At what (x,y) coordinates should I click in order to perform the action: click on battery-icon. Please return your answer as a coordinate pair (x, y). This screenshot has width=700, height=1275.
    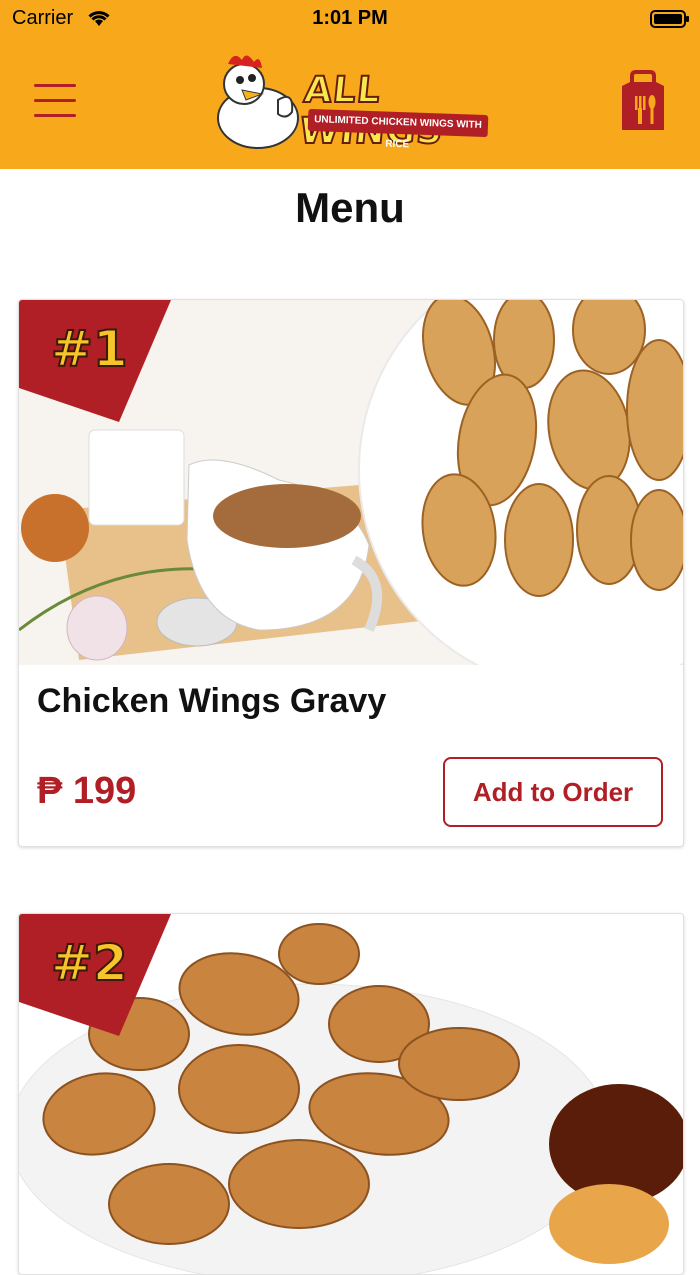
    Looking at the image, I should click on (670, 22).